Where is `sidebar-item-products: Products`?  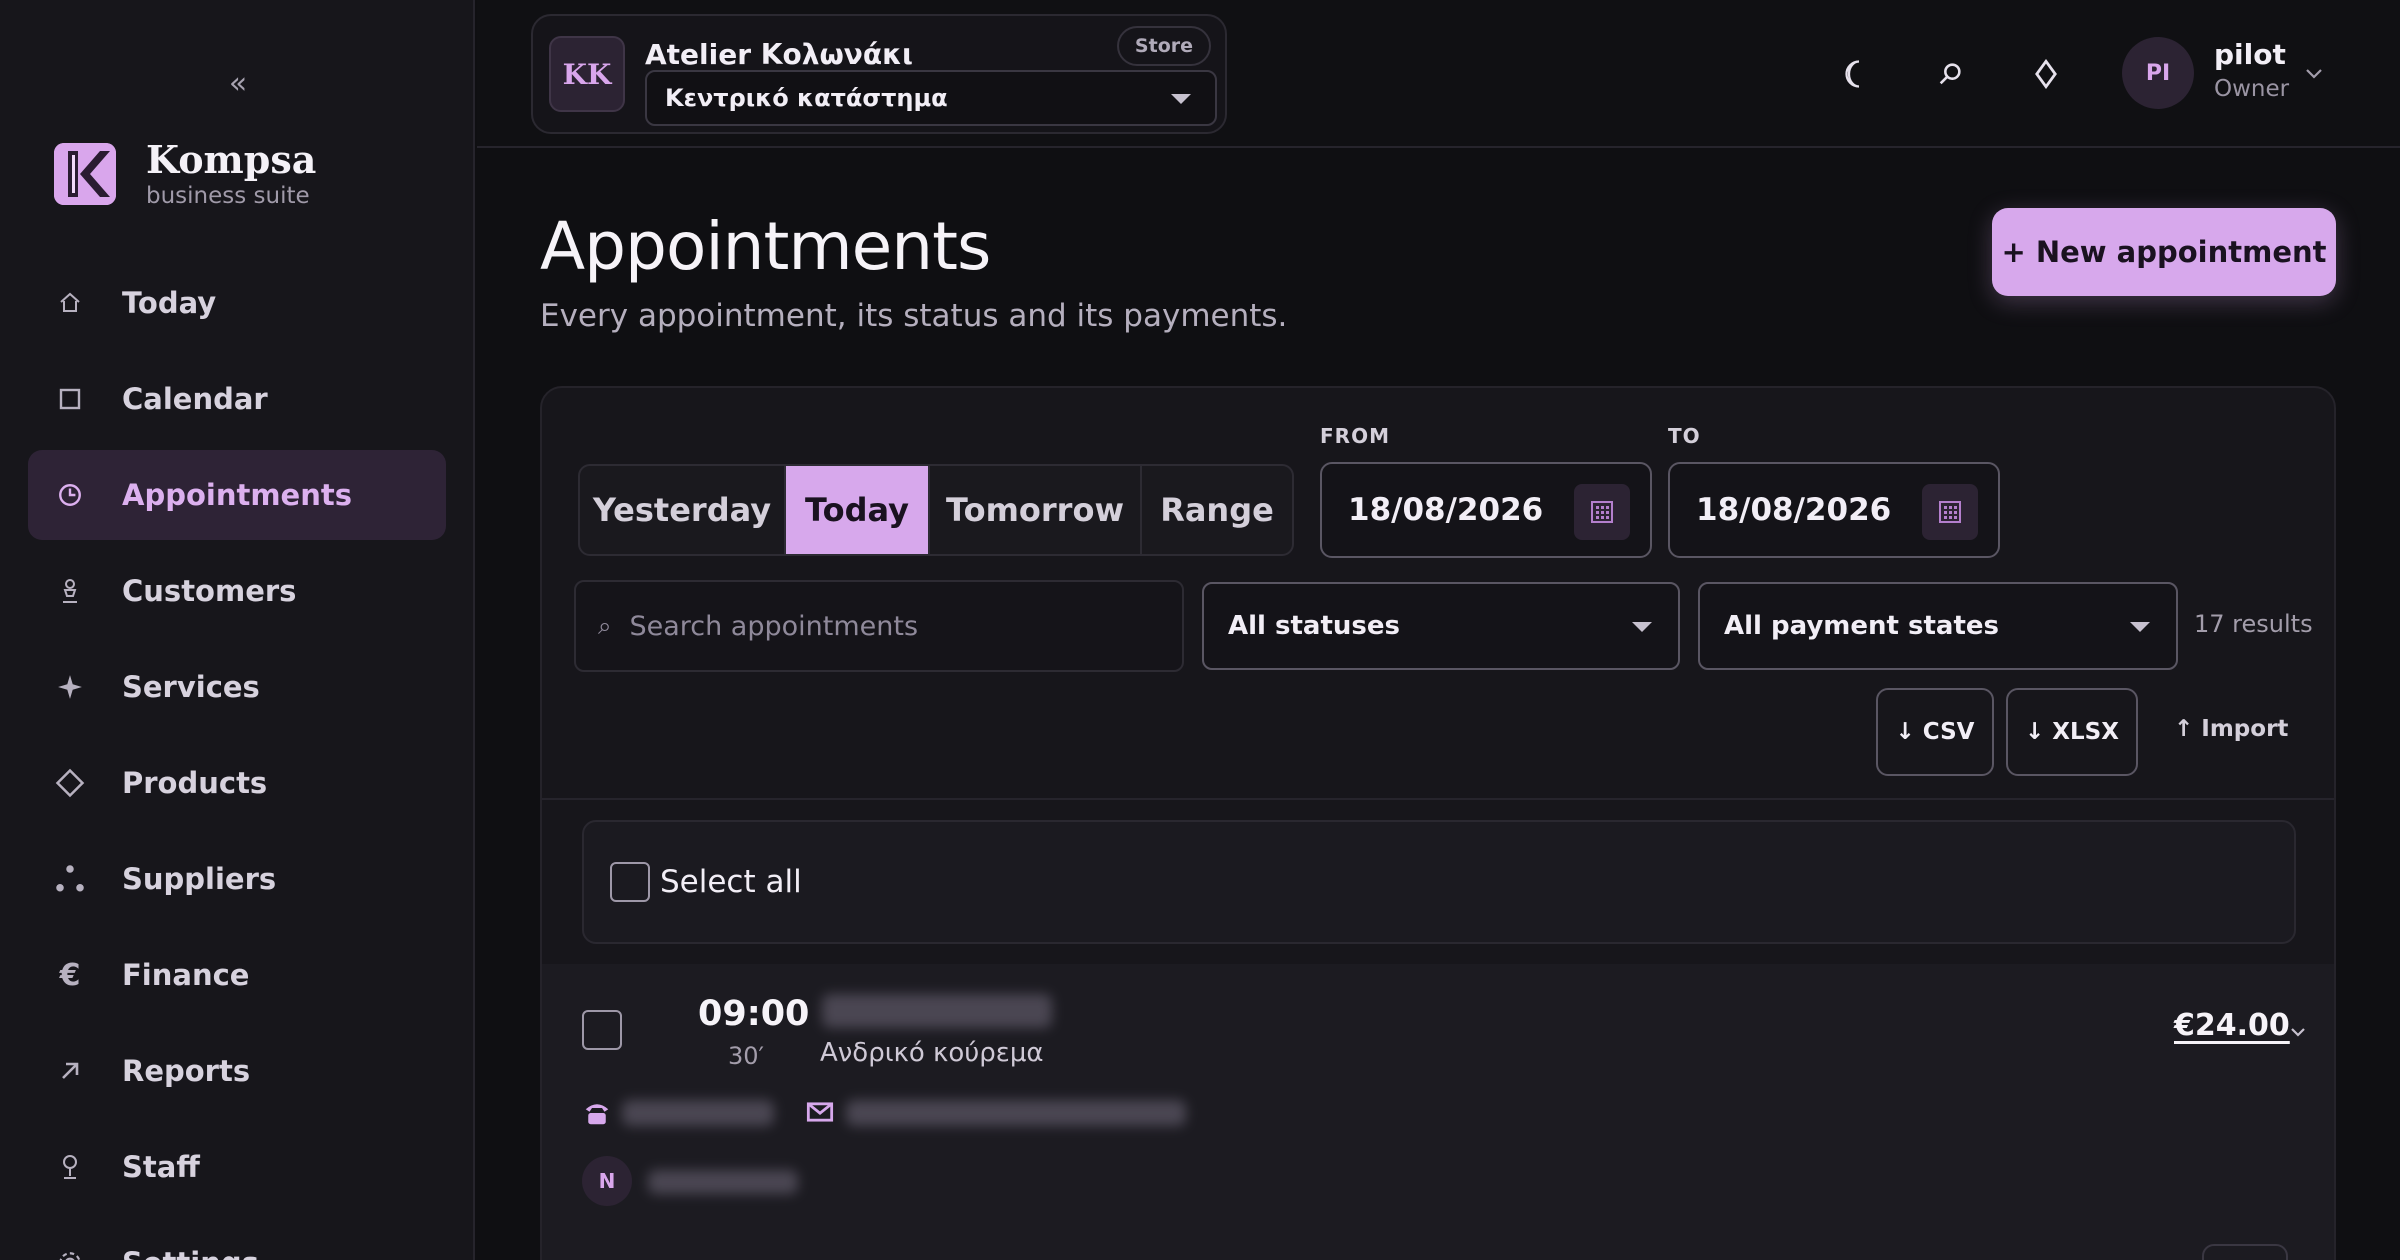
sidebar-item-products: Products is located at coordinates (237, 783).